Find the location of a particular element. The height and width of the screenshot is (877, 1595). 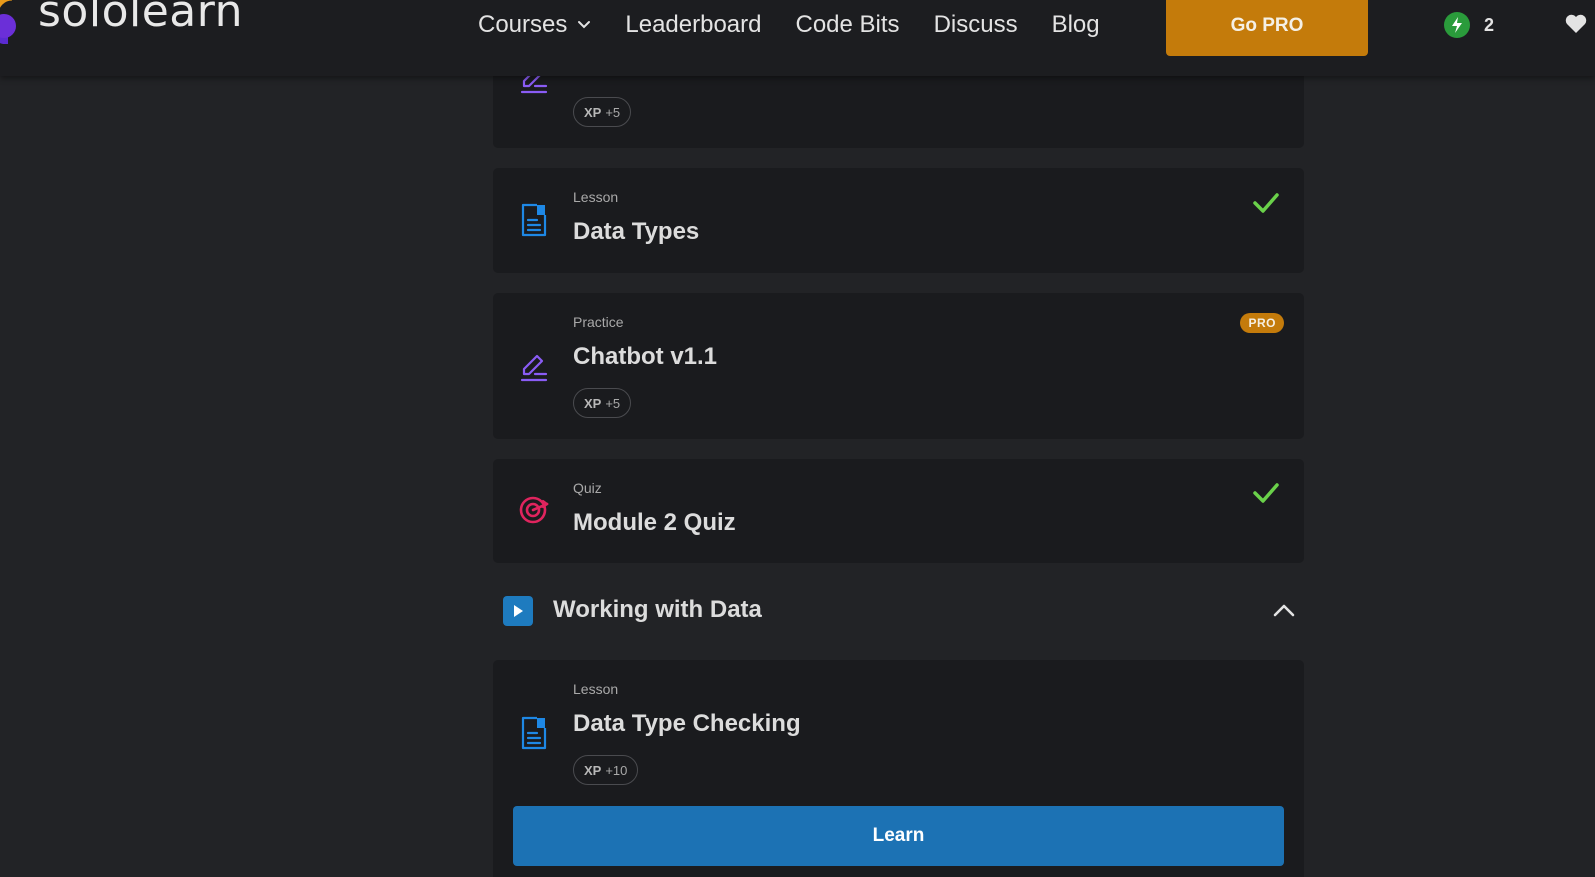

nav-code-bits: Code Bits is located at coordinates (848, 25).